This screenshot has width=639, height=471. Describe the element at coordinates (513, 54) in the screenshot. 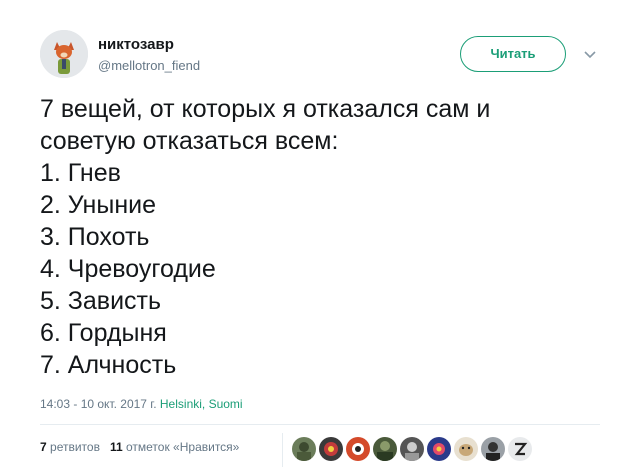

I see `follow-button: Читать` at that location.